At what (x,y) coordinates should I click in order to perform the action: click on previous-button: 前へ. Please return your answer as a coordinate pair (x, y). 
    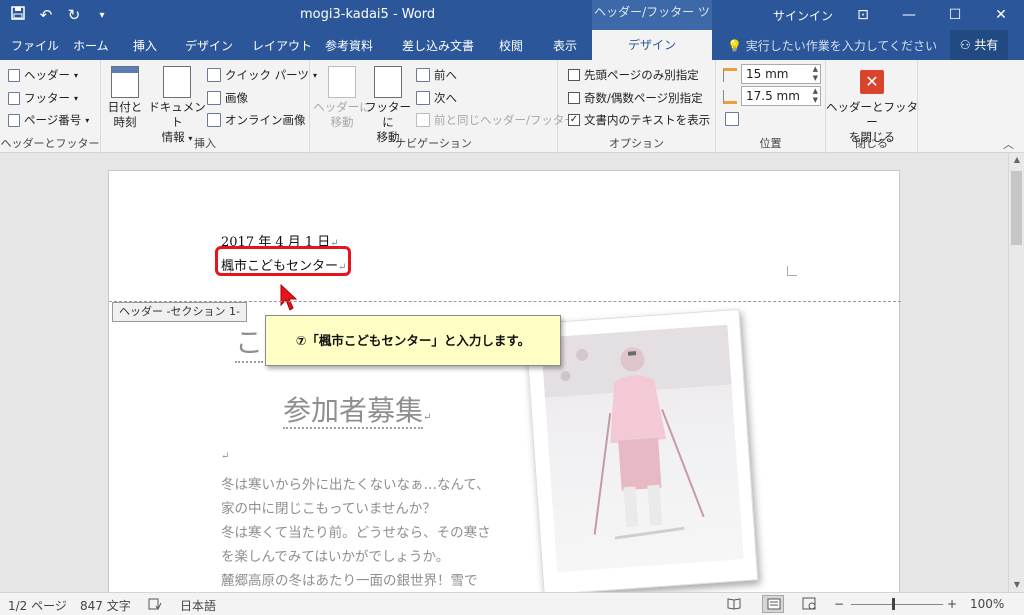
    Looking at the image, I should click on (436, 75).